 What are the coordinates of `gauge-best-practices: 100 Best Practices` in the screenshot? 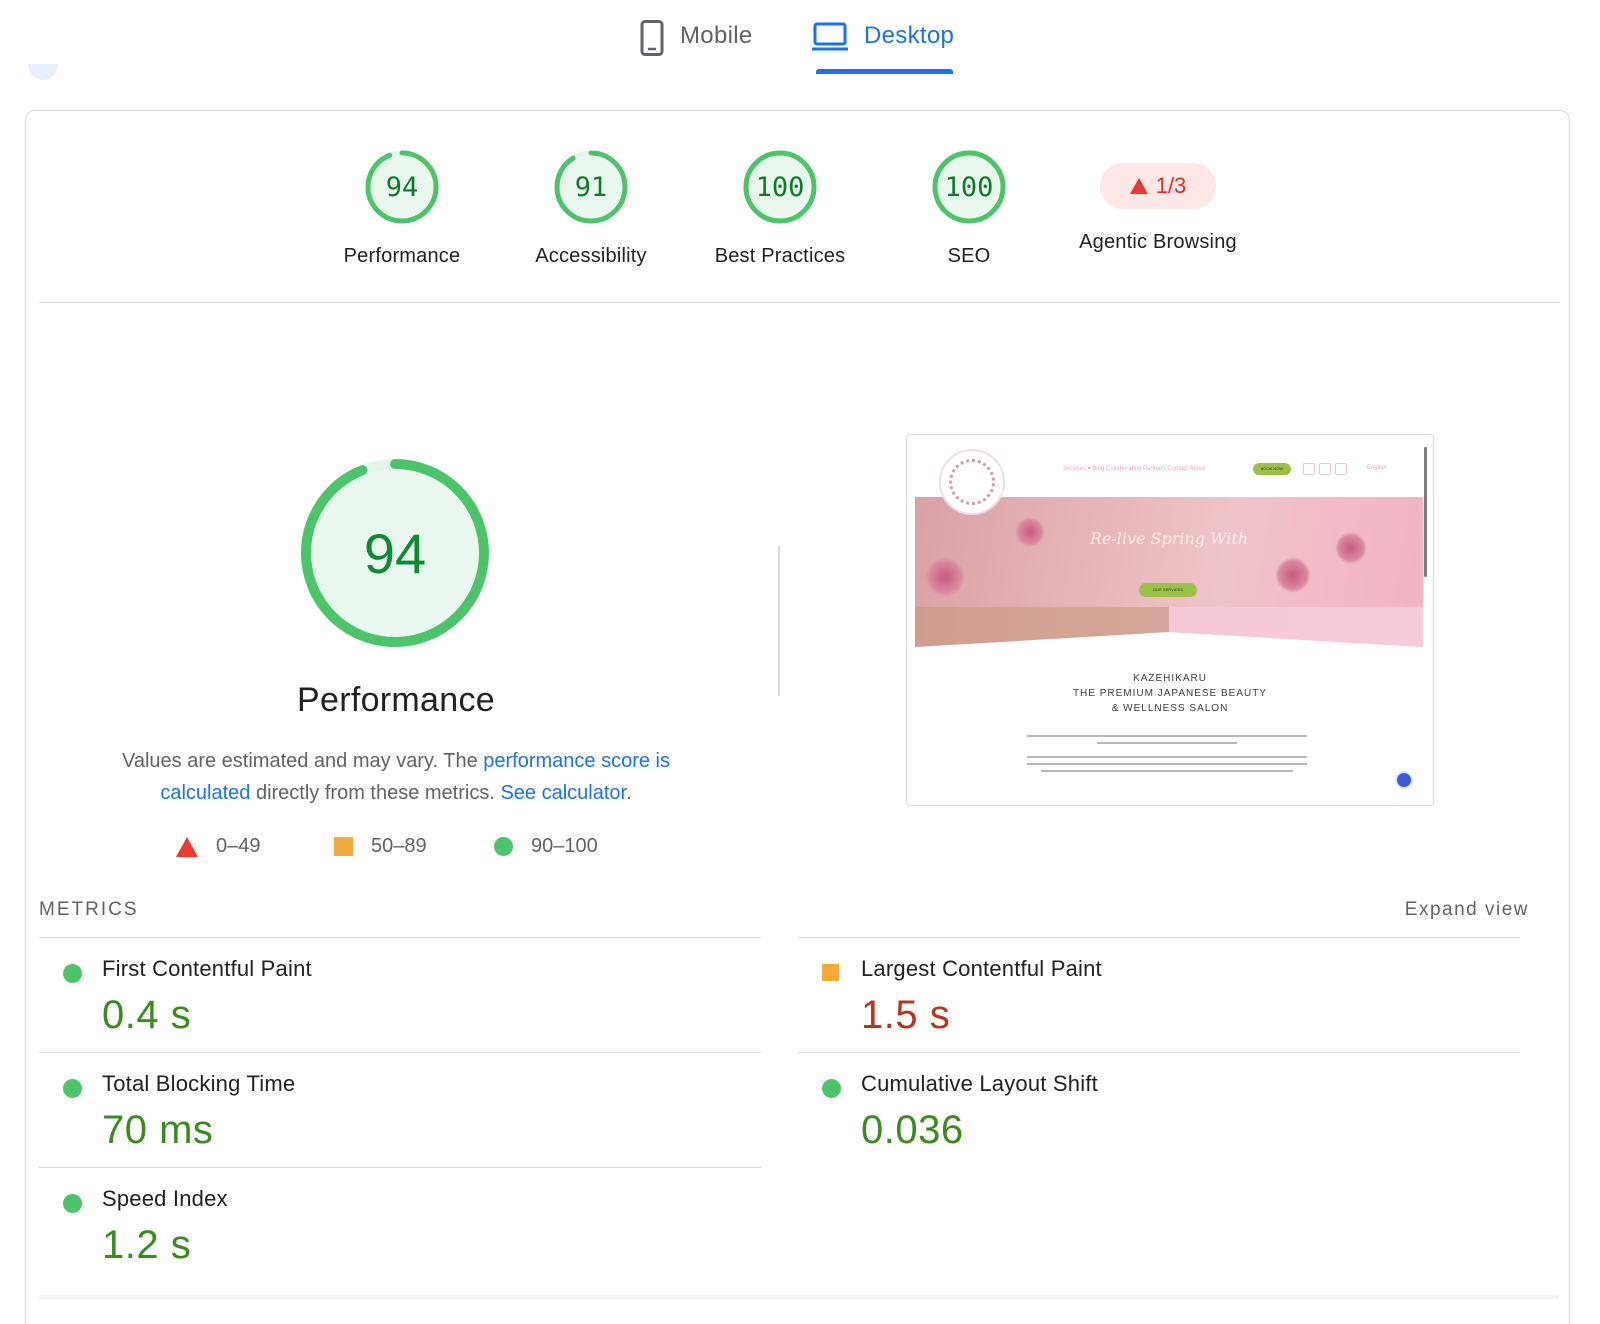 It's located at (780, 207).